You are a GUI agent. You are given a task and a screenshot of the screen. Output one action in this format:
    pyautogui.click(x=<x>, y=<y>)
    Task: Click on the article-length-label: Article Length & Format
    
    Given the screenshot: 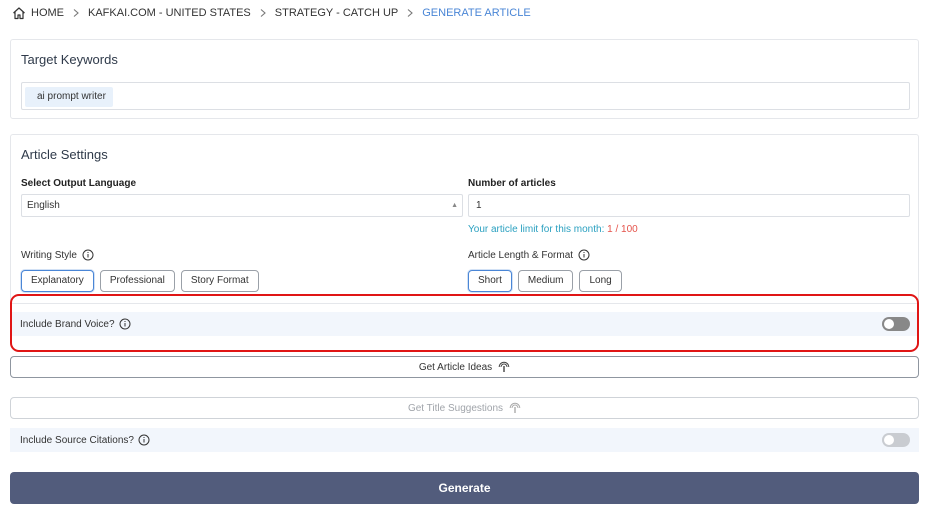 What is the action you would take?
    pyautogui.click(x=529, y=255)
    